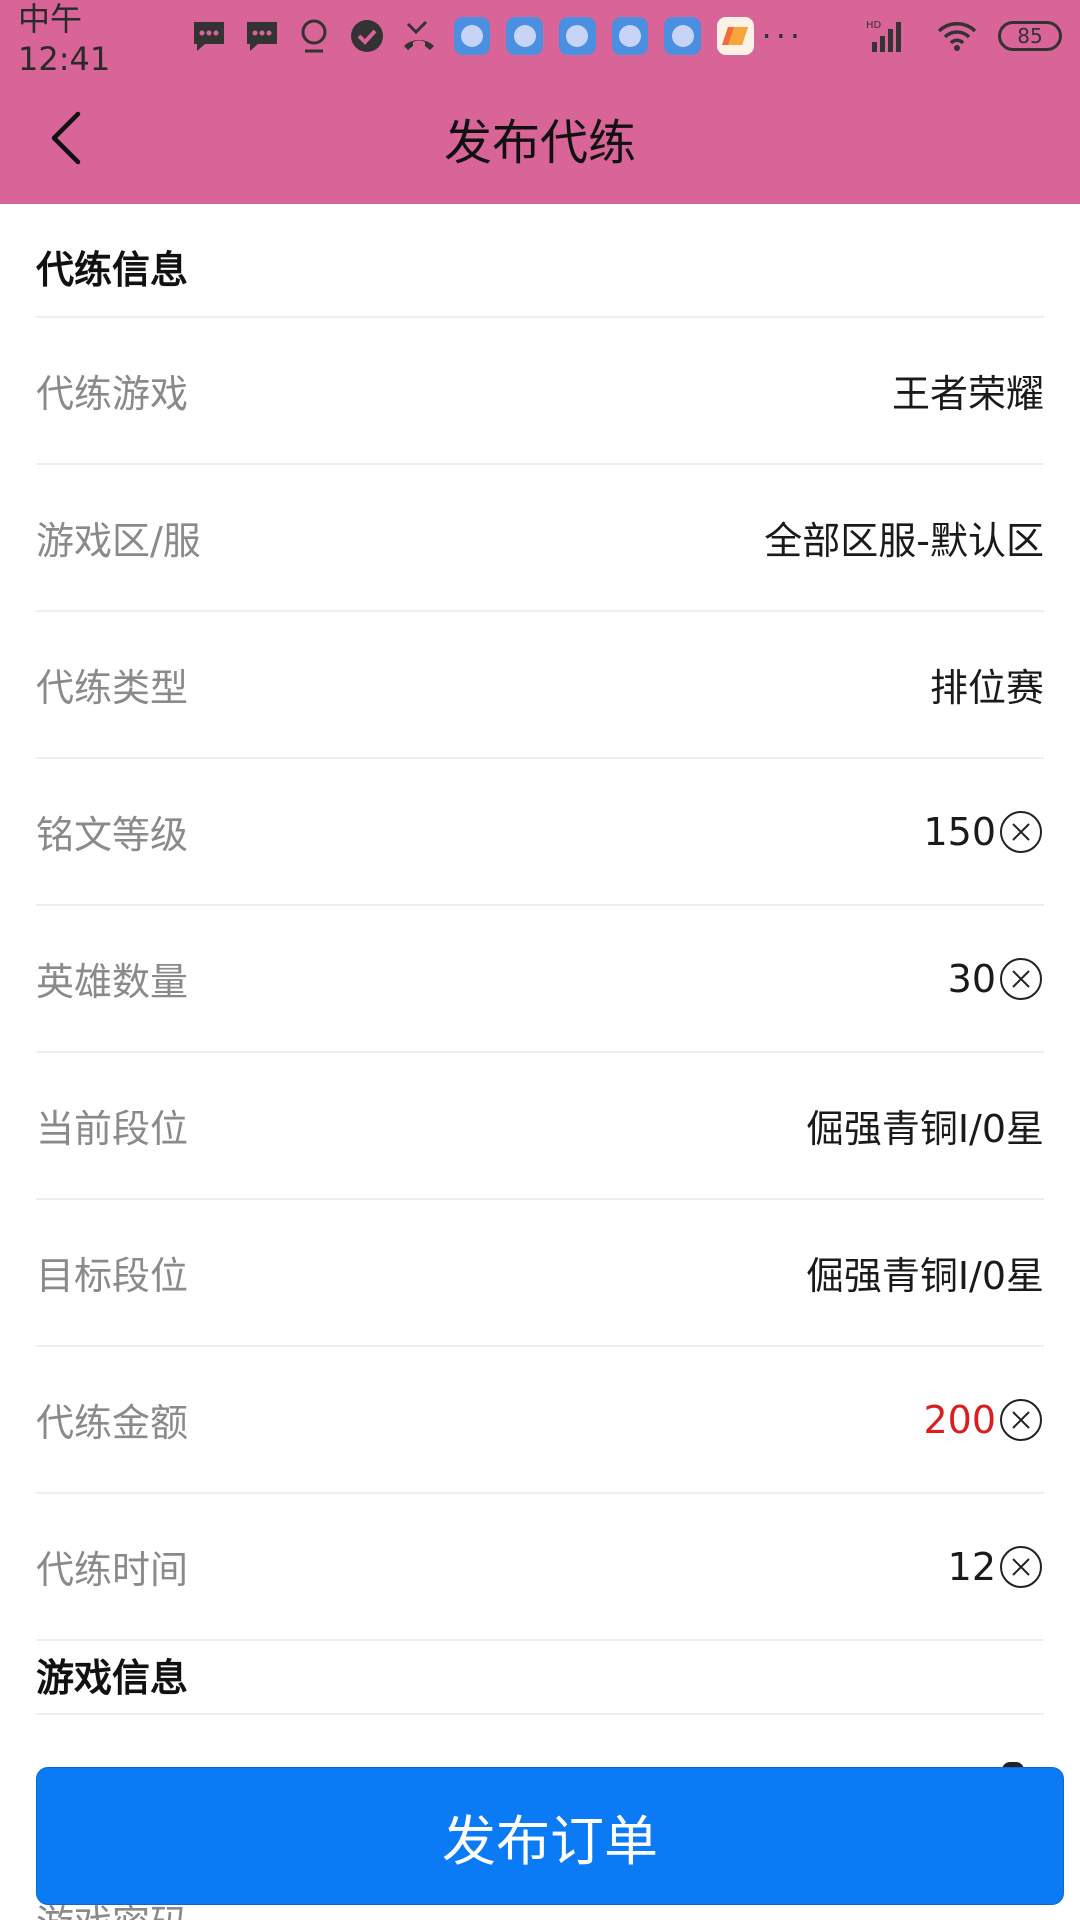 The height and width of the screenshot is (1920, 1080). What do you see at coordinates (887, 36) in the screenshot?
I see `signal-icon: HD` at bounding box center [887, 36].